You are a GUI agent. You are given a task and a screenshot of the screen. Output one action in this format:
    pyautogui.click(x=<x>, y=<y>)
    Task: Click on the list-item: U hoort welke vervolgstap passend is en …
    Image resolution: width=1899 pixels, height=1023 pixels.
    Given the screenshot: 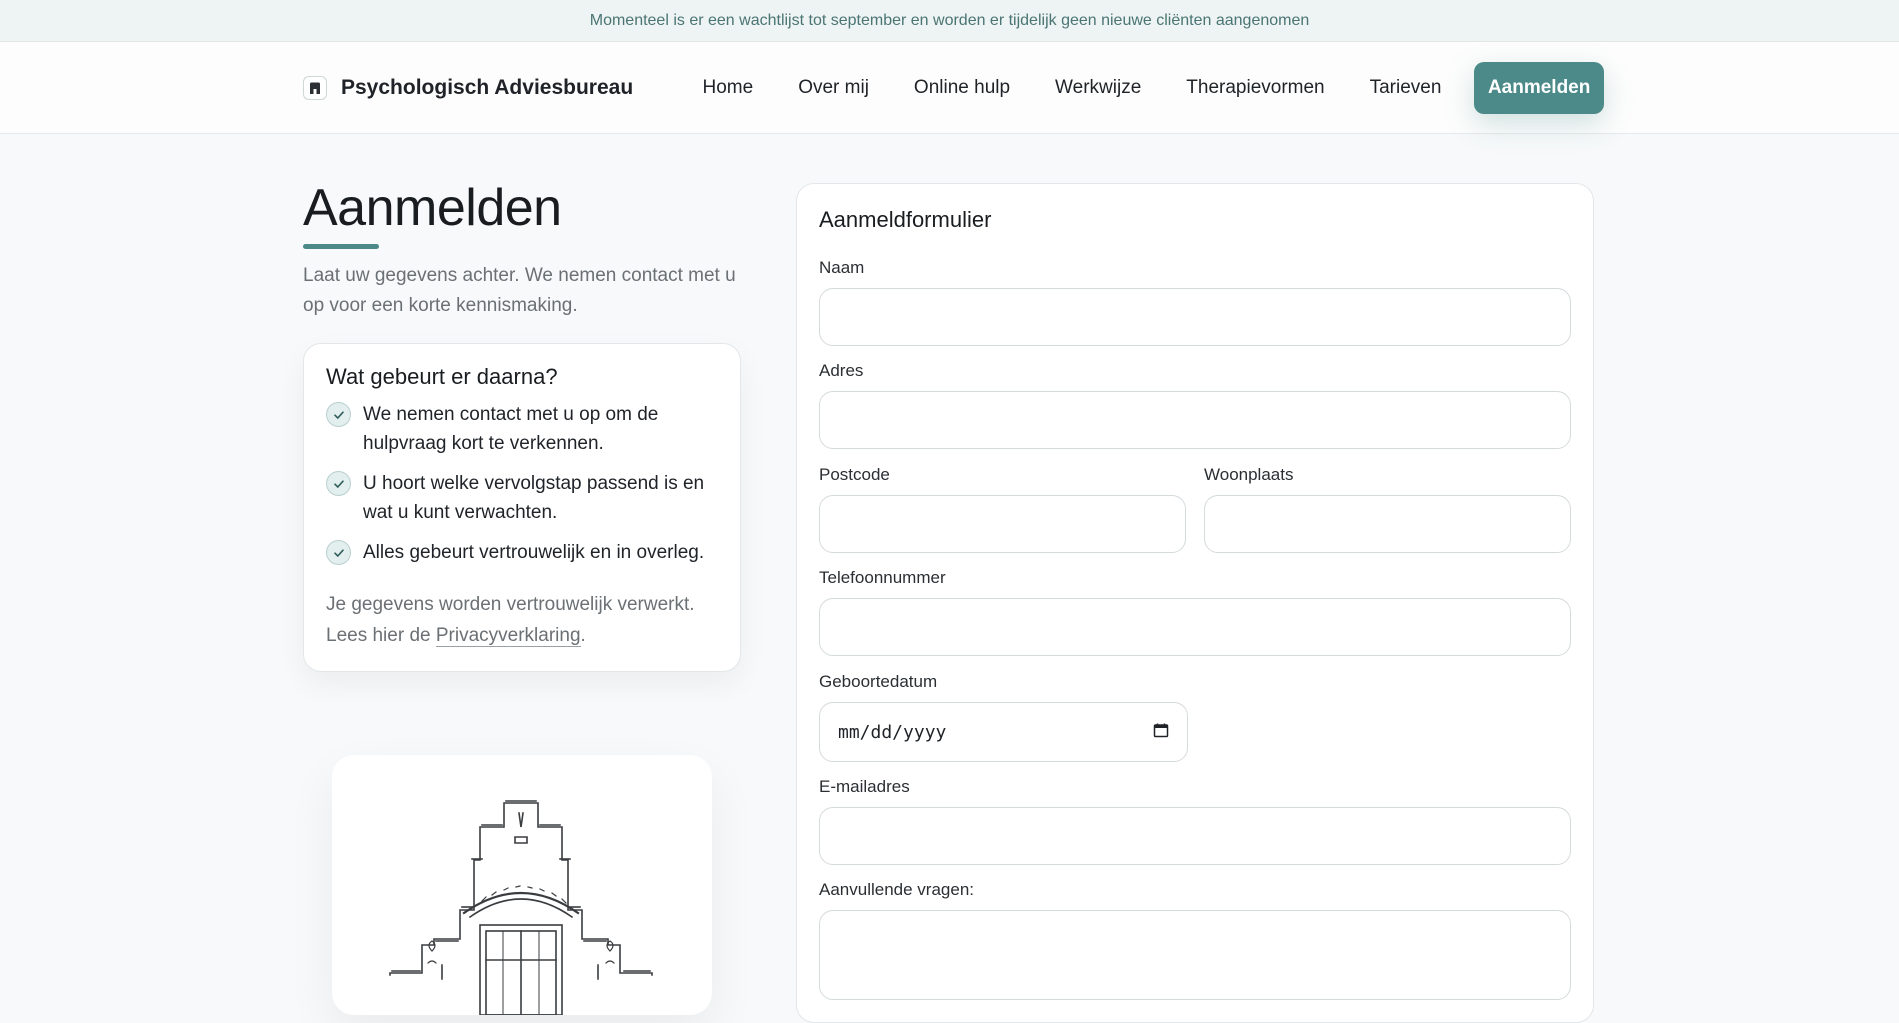 What is the action you would take?
    pyautogui.click(x=522, y=498)
    